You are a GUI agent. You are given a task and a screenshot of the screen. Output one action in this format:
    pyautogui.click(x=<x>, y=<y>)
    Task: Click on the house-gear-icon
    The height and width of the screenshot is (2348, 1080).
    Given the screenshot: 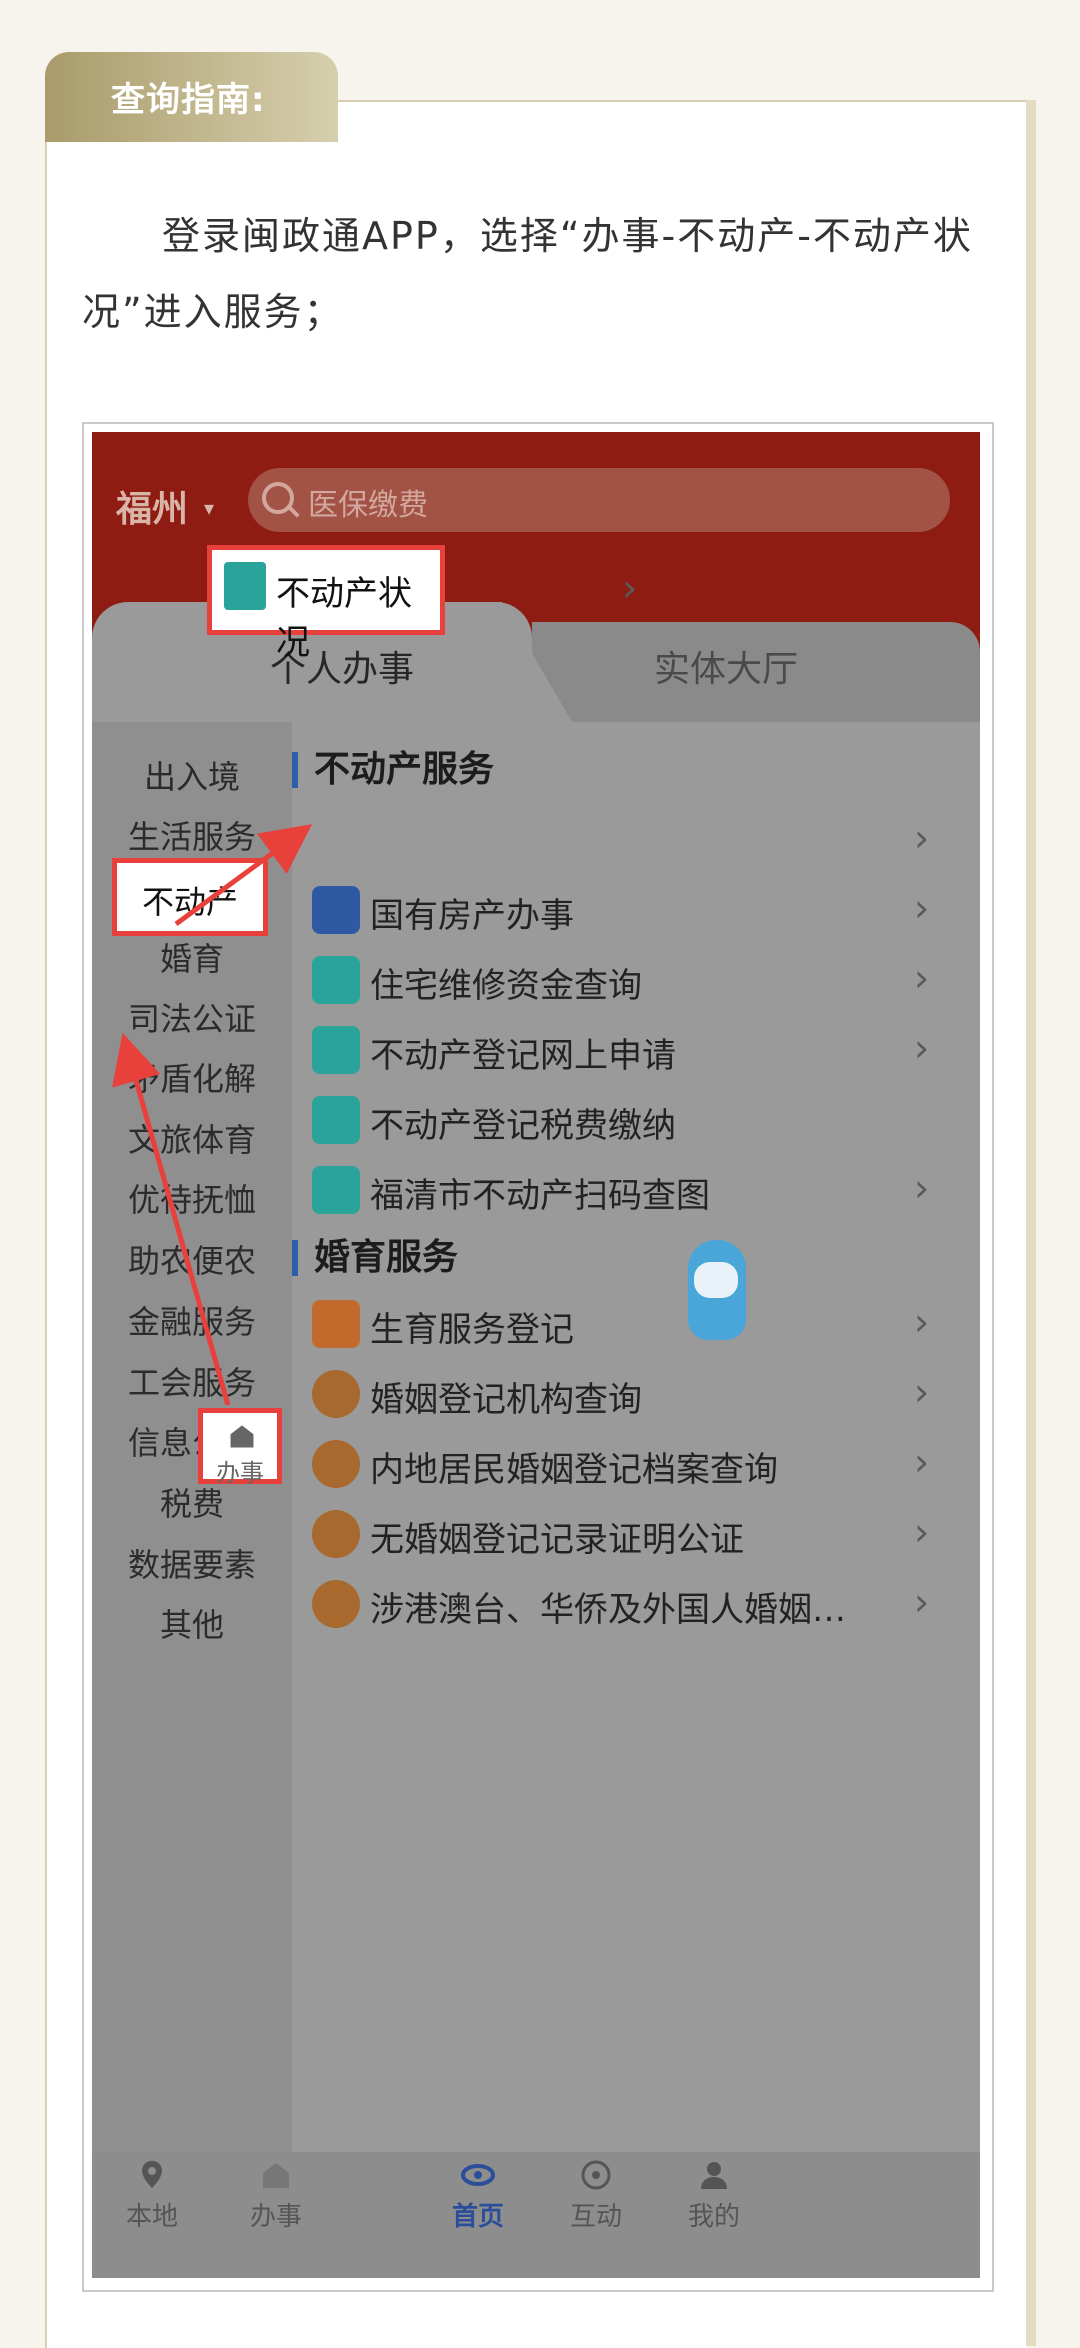 What is the action you would take?
    pyautogui.click(x=336, y=910)
    